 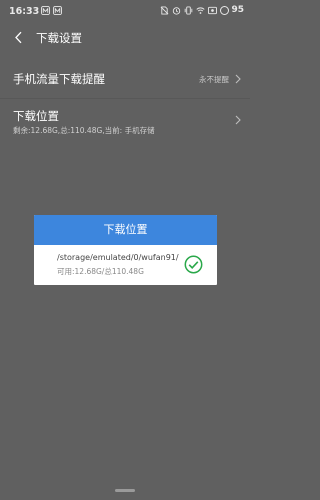 What do you see at coordinates (125, 121) in the screenshot?
I see `download-location-row: 下载位置 剩余:12.68G,总:110.48G,当前: 手机存储` at bounding box center [125, 121].